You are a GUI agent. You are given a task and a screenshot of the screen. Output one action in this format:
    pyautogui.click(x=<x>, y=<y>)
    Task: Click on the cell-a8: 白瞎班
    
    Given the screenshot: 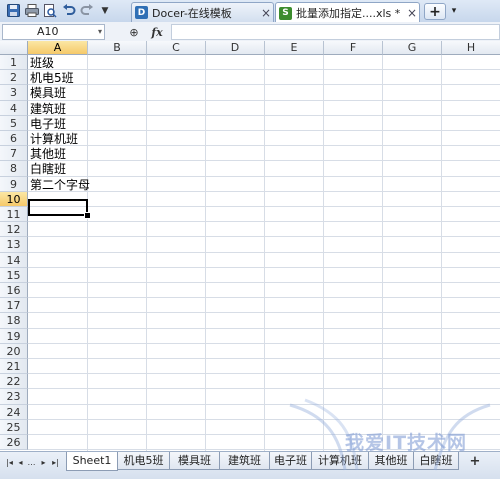 What is the action you would take?
    pyautogui.click(x=47, y=169)
    